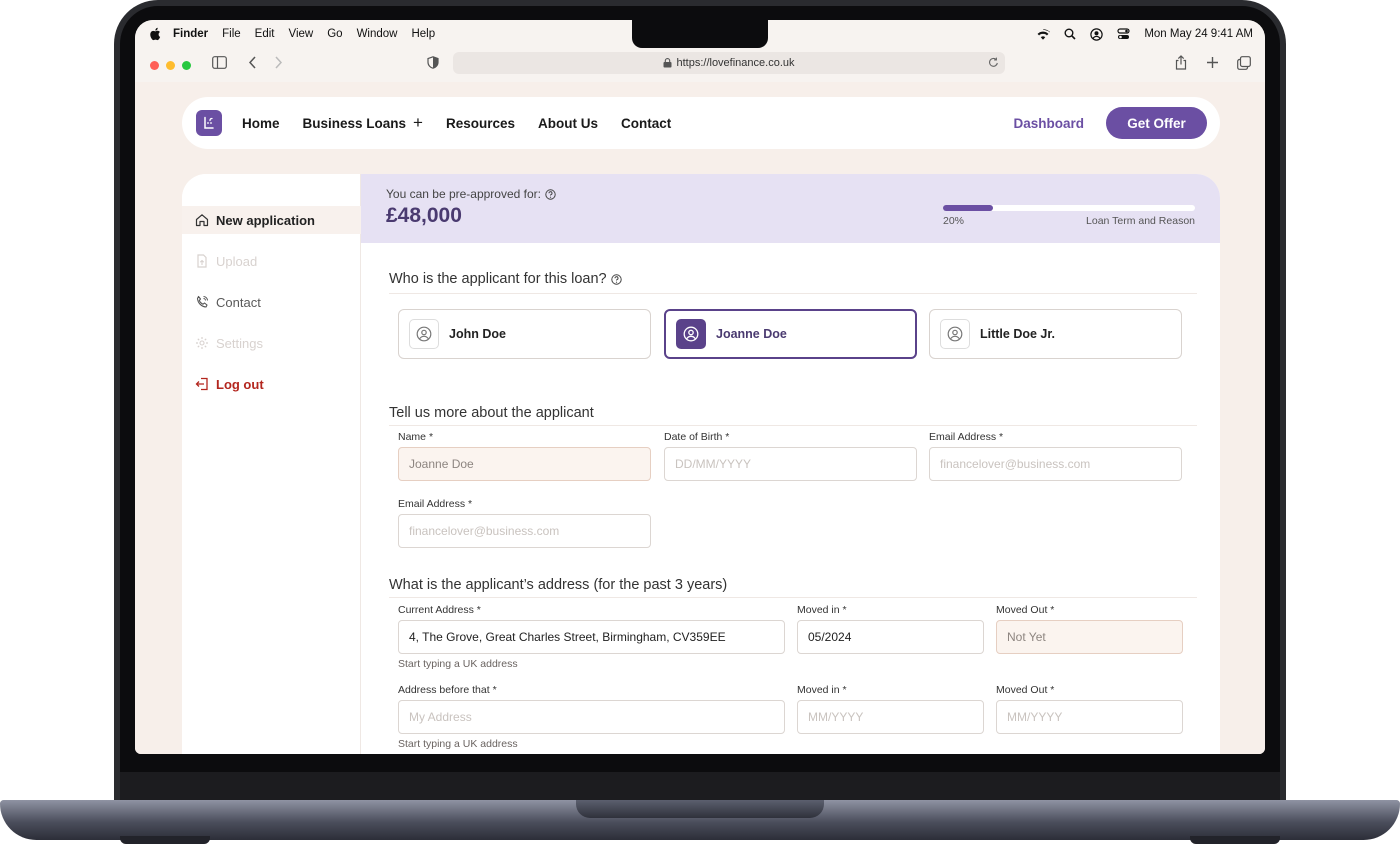  What do you see at coordinates (334, 34) in the screenshot?
I see `menu-go: Go` at bounding box center [334, 34].